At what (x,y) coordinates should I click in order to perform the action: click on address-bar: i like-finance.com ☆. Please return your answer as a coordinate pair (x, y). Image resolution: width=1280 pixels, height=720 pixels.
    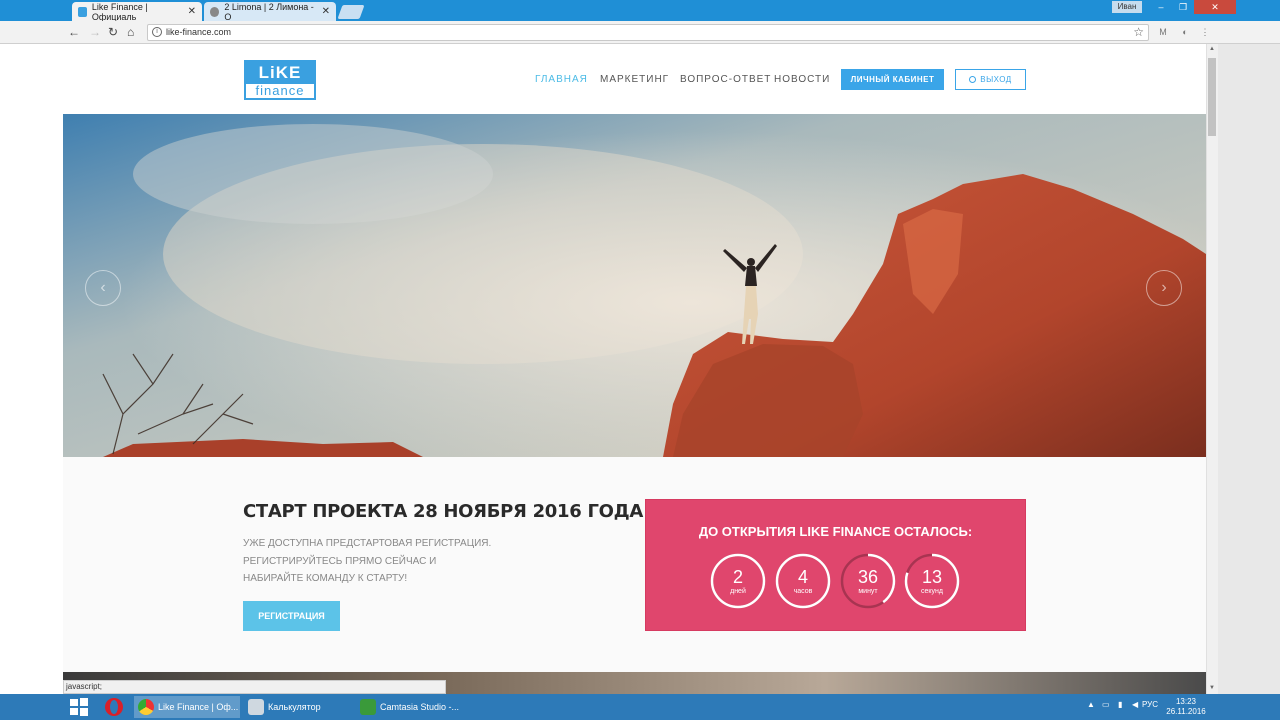
    Looking at the image, I should click on (648, 32).